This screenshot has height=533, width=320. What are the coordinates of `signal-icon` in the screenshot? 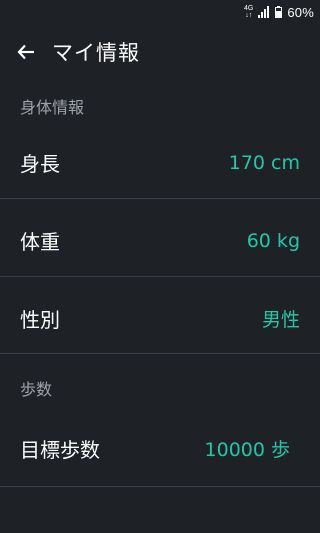 It's located at (264, 12).